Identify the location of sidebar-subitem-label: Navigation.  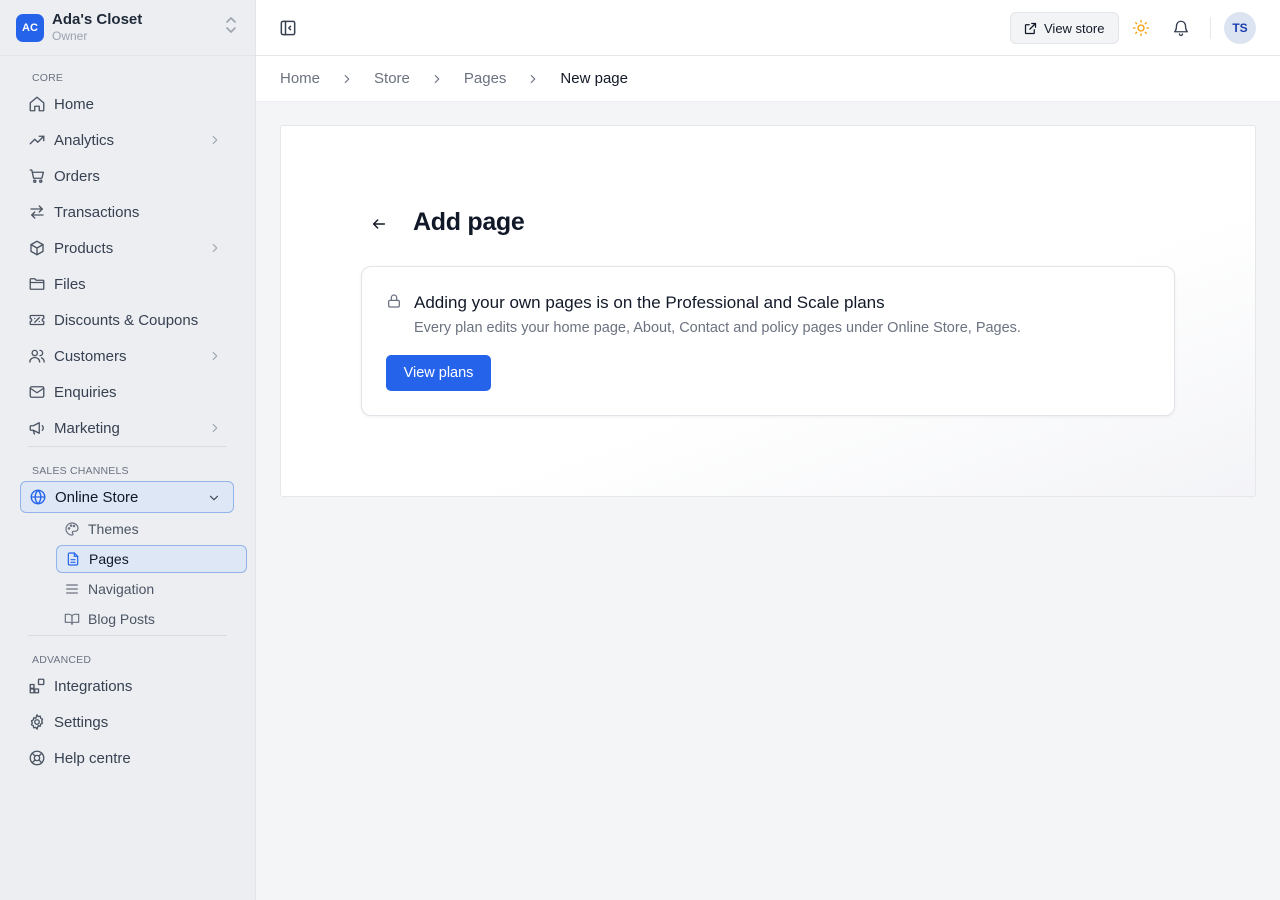
(121, 589).